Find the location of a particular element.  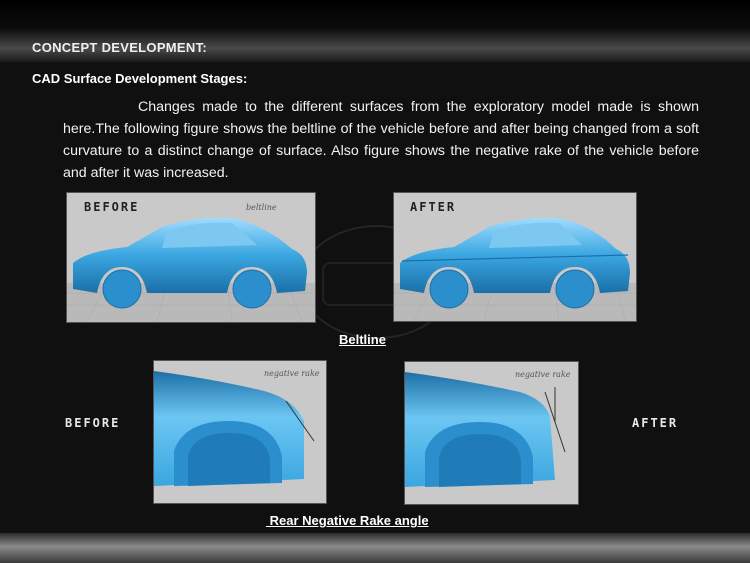

footer-bar is located at coordinates (375, 548).